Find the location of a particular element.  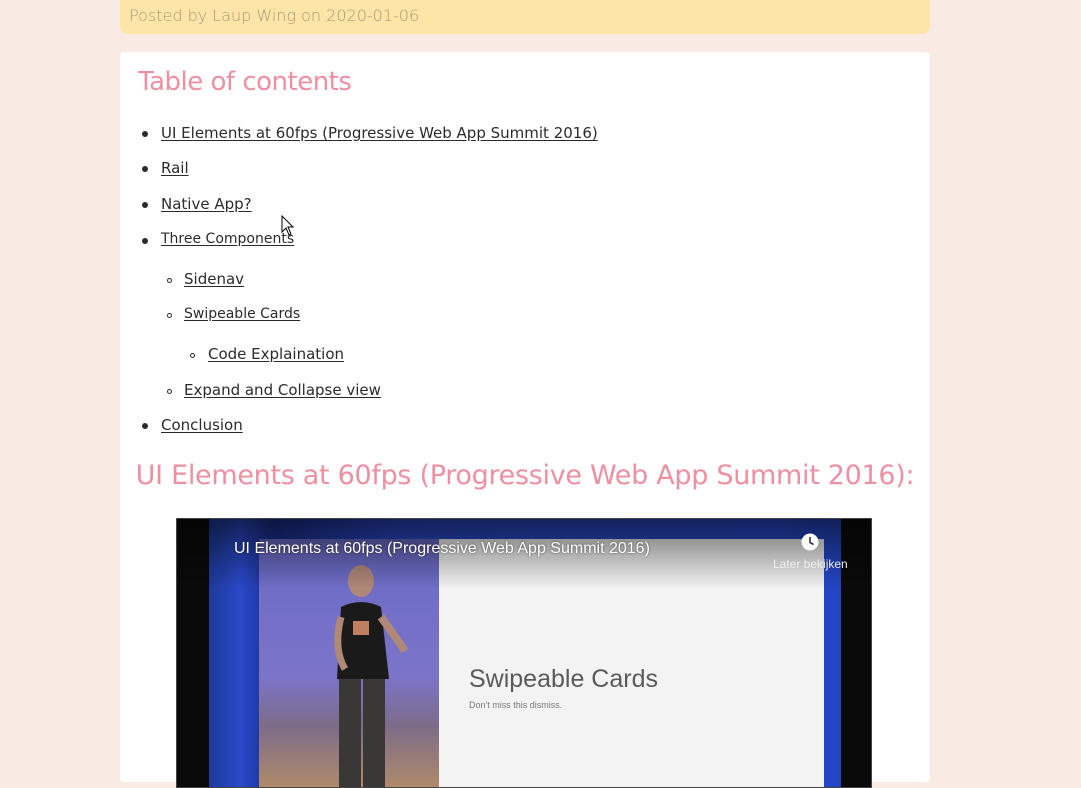

post-meta-bar: Posted by Laup Wing on 2020-01-06 is located at coordinates (525, 17).